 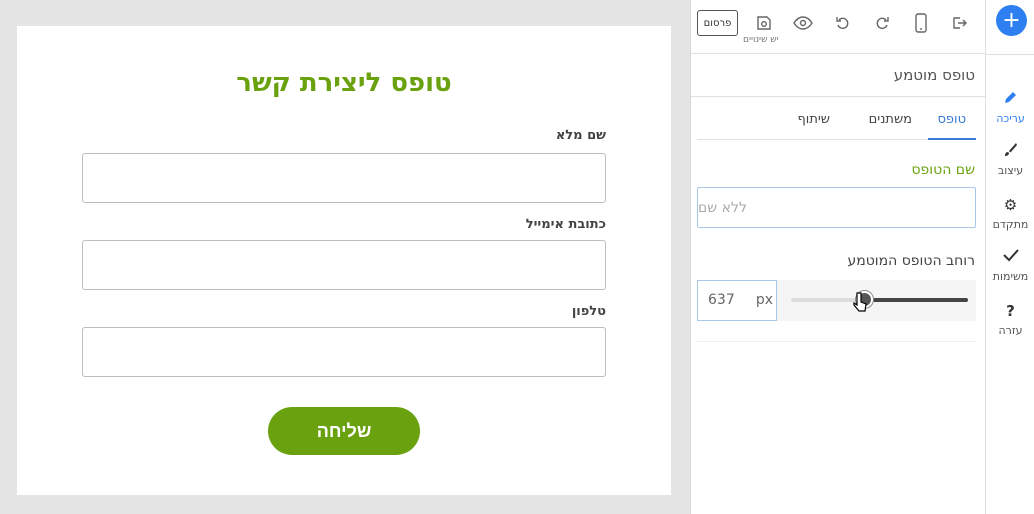 I want to click on rail-item-tasks: משימות, so click(x=1010, y=265).